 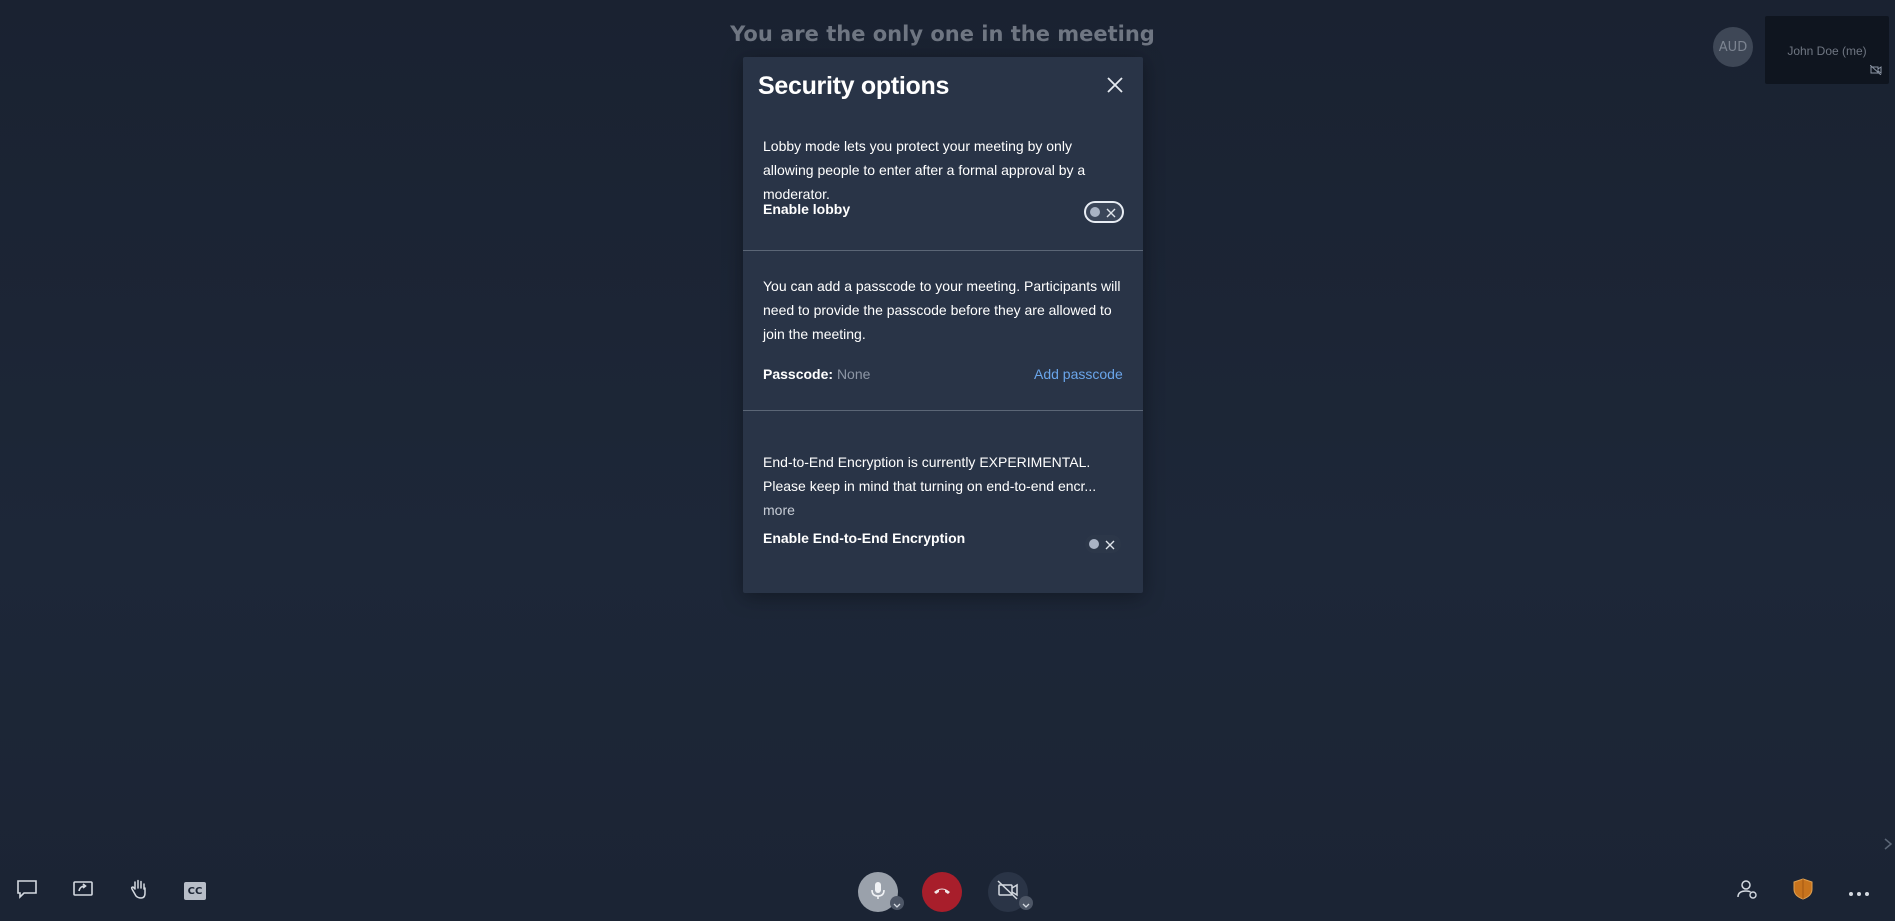 I want to click on microphone-options-chevron, so click(x=897, y=903).